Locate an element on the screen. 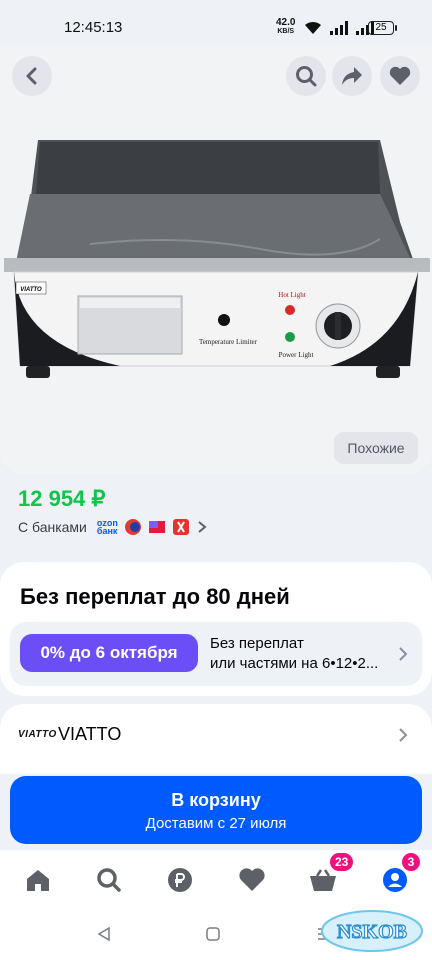 The height and width of the screenshot is (960, 432). chevron-left-icon is located at coordinates (31, 76).